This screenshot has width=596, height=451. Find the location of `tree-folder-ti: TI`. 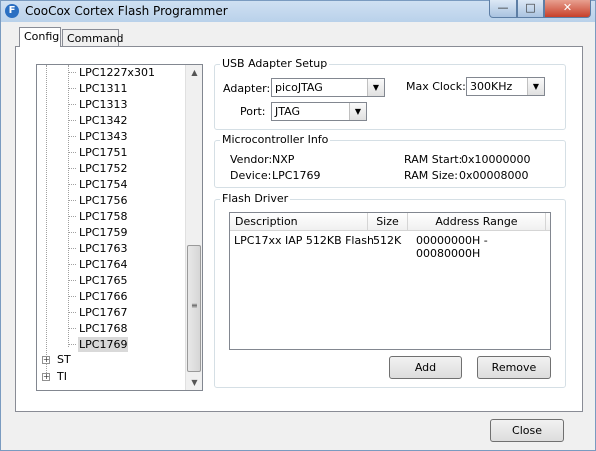

tree-folder-ti: TI is located at coordinates (62, 376).